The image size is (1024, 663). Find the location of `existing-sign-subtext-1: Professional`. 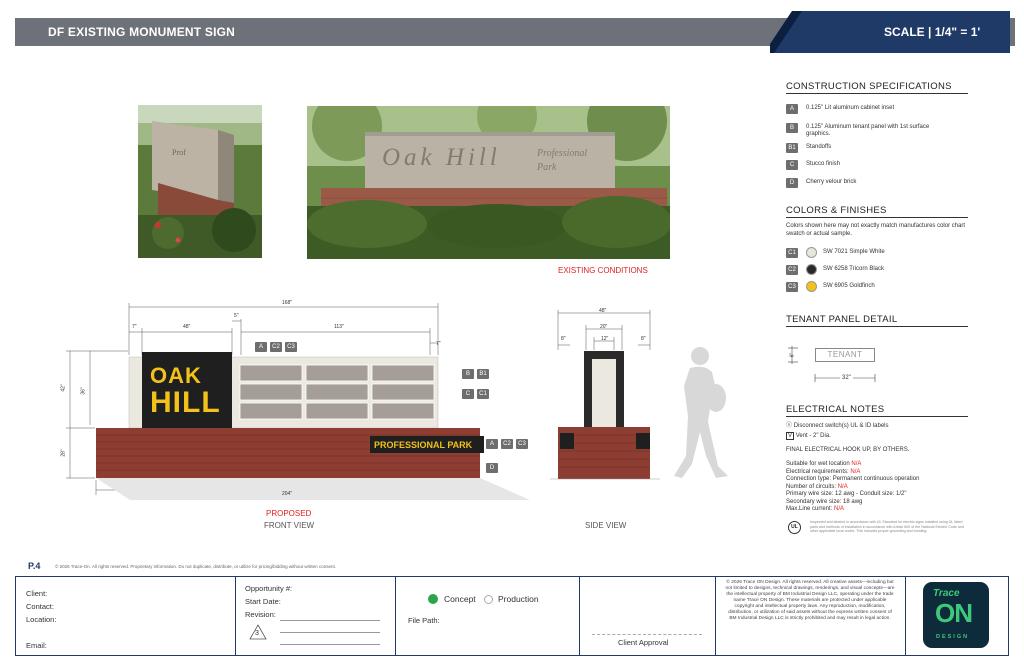

existing-sign-subtext-1: Professional is located at coordinates (562, 153).